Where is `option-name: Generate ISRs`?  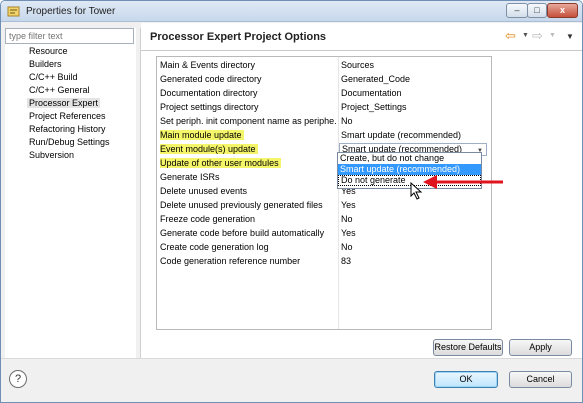 option-name: Generate ISRs is located at coordinates (190, 177).